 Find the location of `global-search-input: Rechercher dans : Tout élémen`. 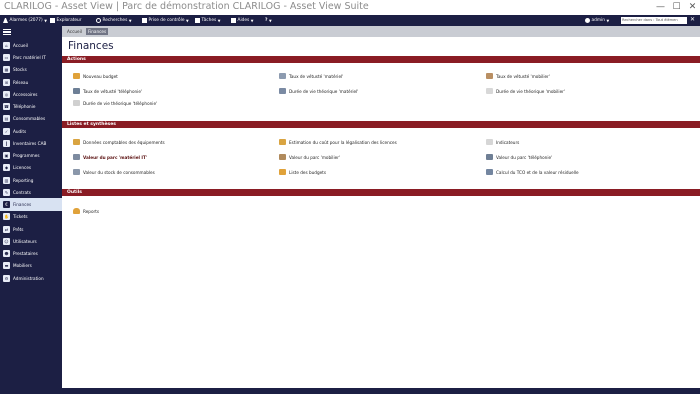

global-search-input: Rechercher dans : Tout élémen is located at coordinates (654, 20).